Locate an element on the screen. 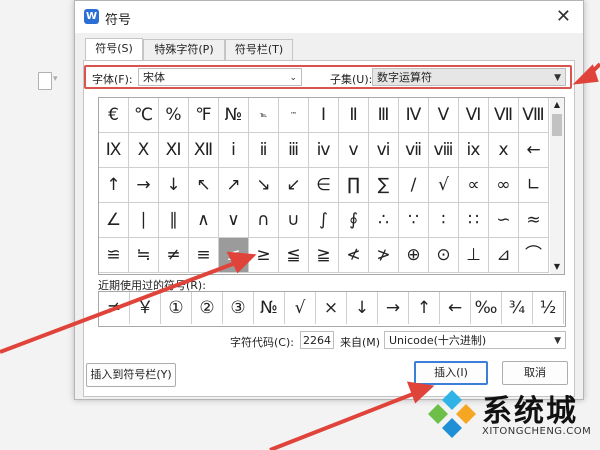 The height and width of the screenshot is (450, 600). symbol-cell: ∞ is located at coordinates (504, 185).